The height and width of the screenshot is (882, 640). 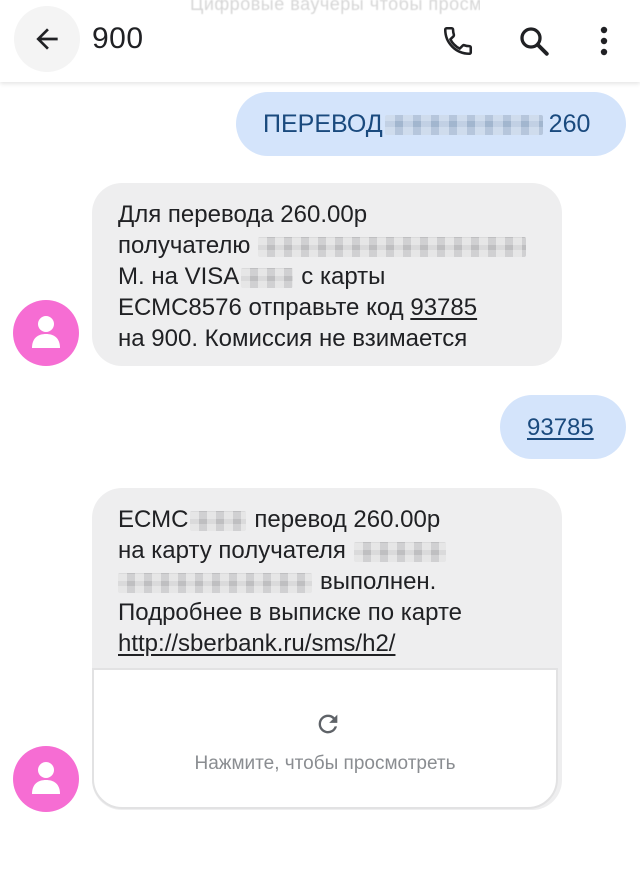 What do you see at coordinates (179, 276) in the screenshot?
I see `message-text: М. на VISA` at bounding box center [179, 276].